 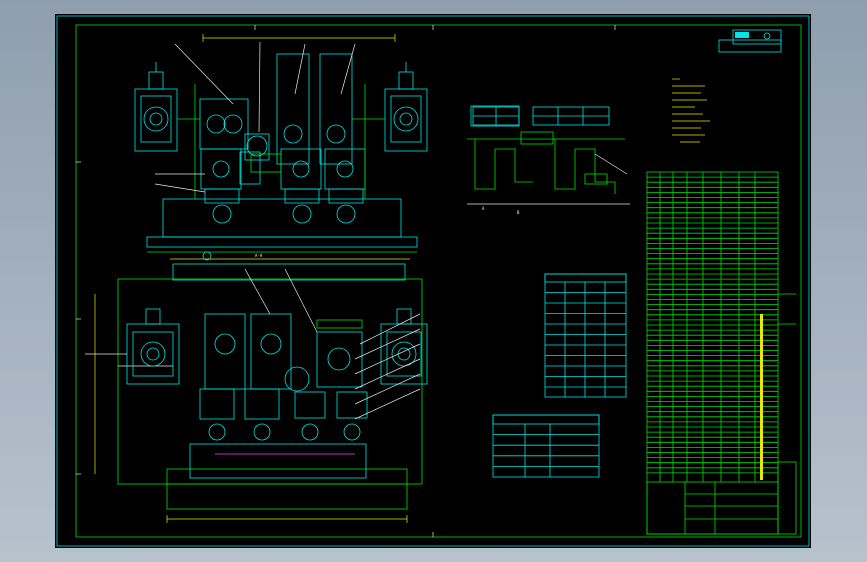 I want to click on svg-text: A, so click(x=483, y=208).